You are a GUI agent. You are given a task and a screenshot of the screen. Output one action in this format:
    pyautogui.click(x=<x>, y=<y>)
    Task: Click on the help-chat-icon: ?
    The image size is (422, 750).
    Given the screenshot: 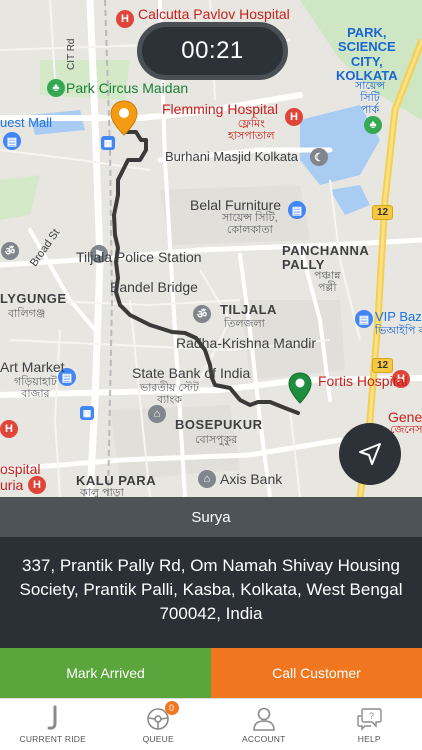 What is the action you would take?
    pyautogui.click(x=369, y=719)
    